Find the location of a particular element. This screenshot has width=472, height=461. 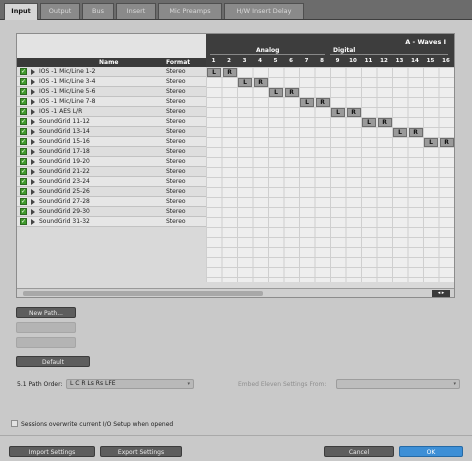

path-name: SoundGrid 23-24 is located at coordinates (64, 181).